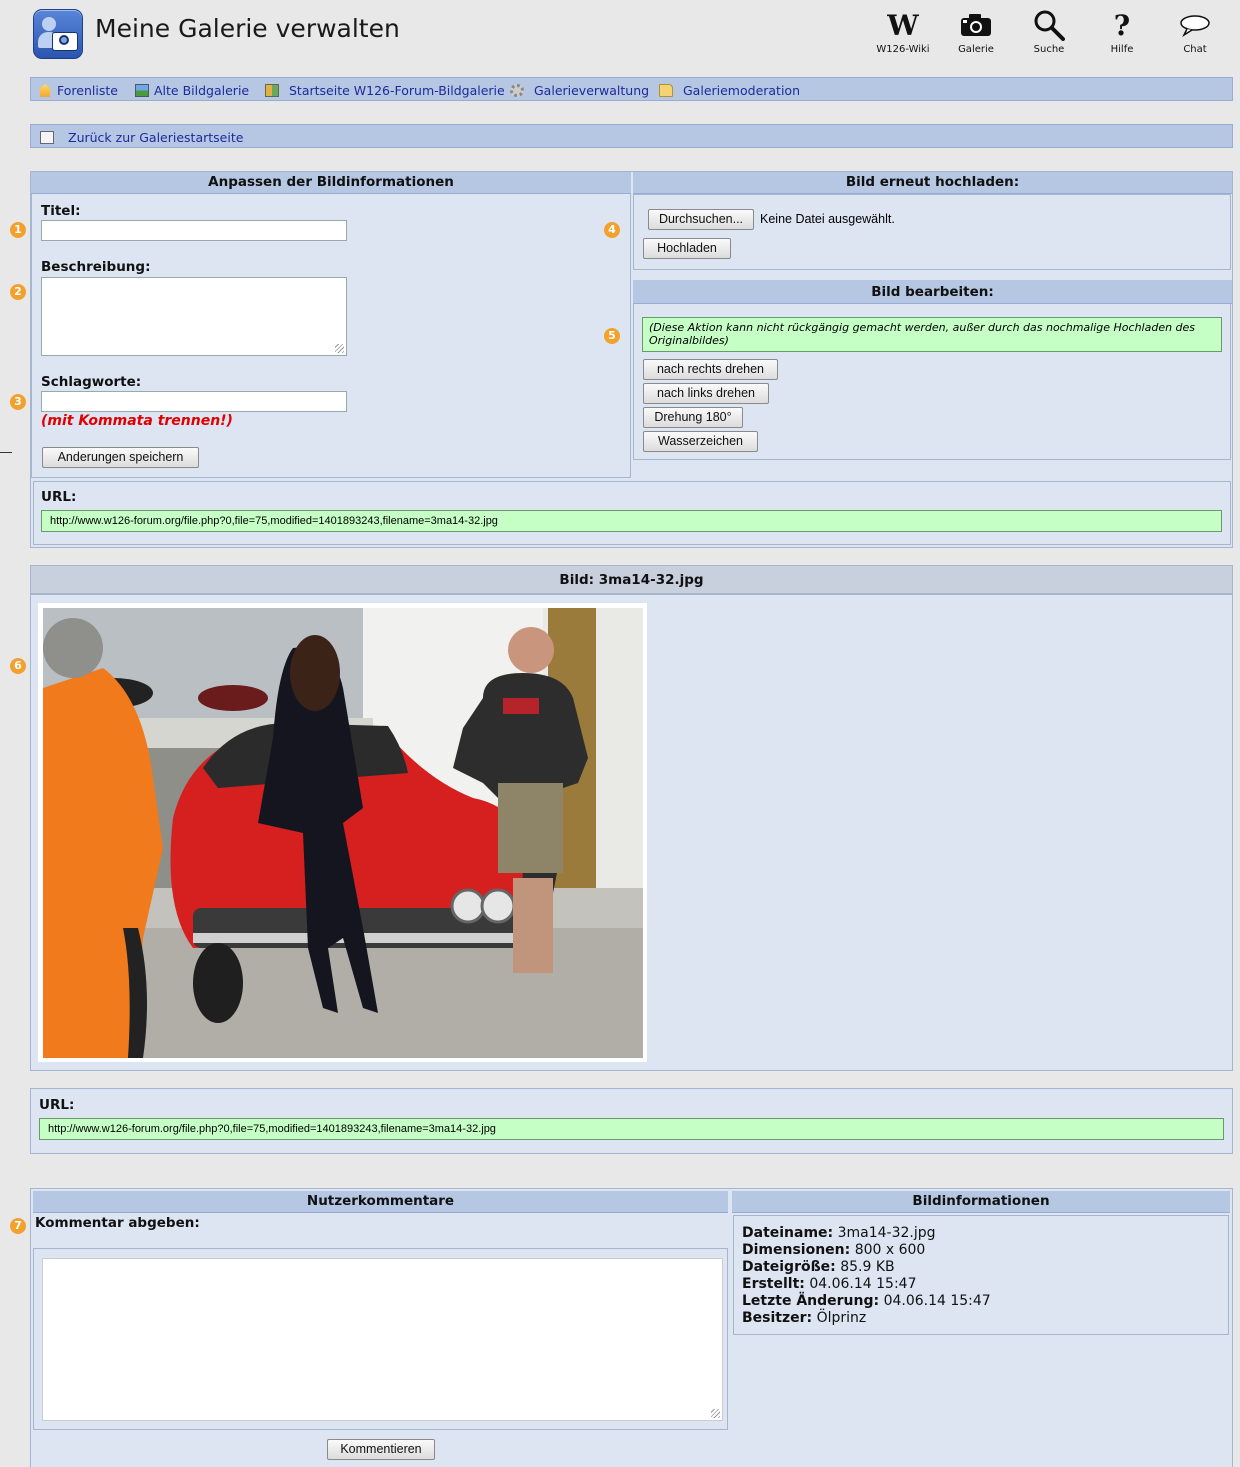 The image size is (1240, 1467). I want to click on marker-7: 7, so click(18, 1226).